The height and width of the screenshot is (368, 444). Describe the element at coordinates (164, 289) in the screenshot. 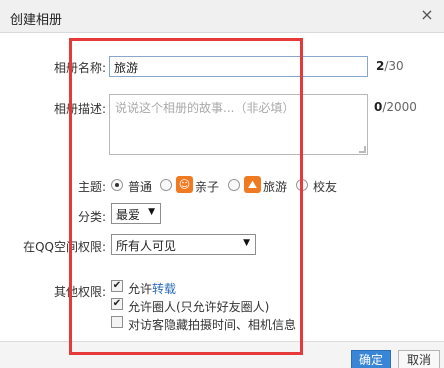

I see `reshare-link: 转载` at that location.